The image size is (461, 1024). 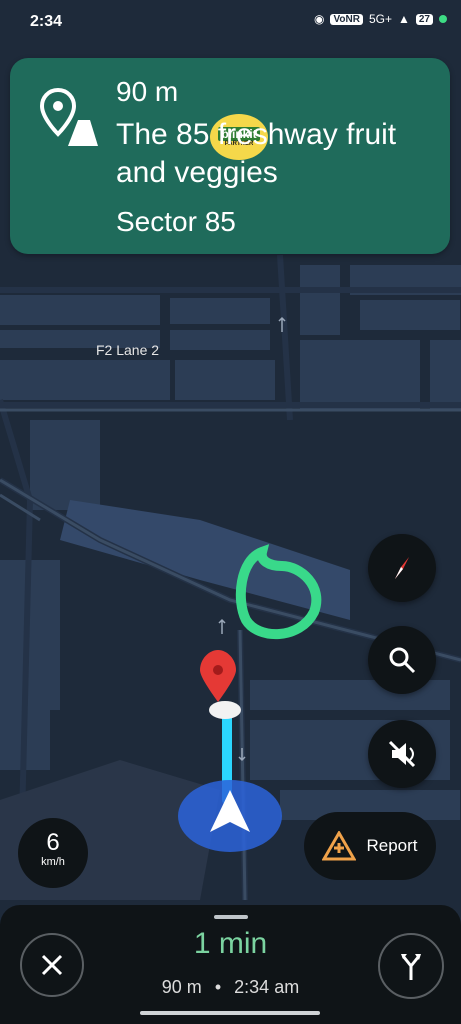 I want to click on signal-icon: ▲, so click(x=403, y=19).